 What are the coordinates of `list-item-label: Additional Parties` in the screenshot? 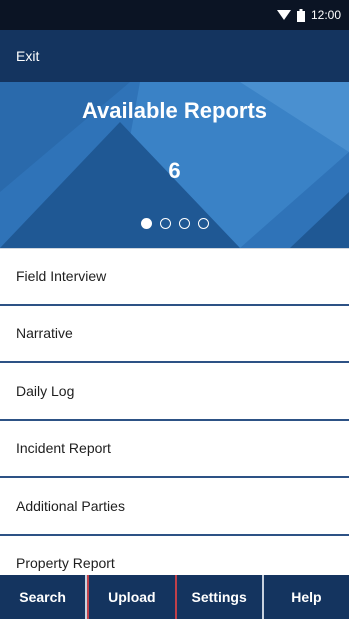 It's located at (70, 505).